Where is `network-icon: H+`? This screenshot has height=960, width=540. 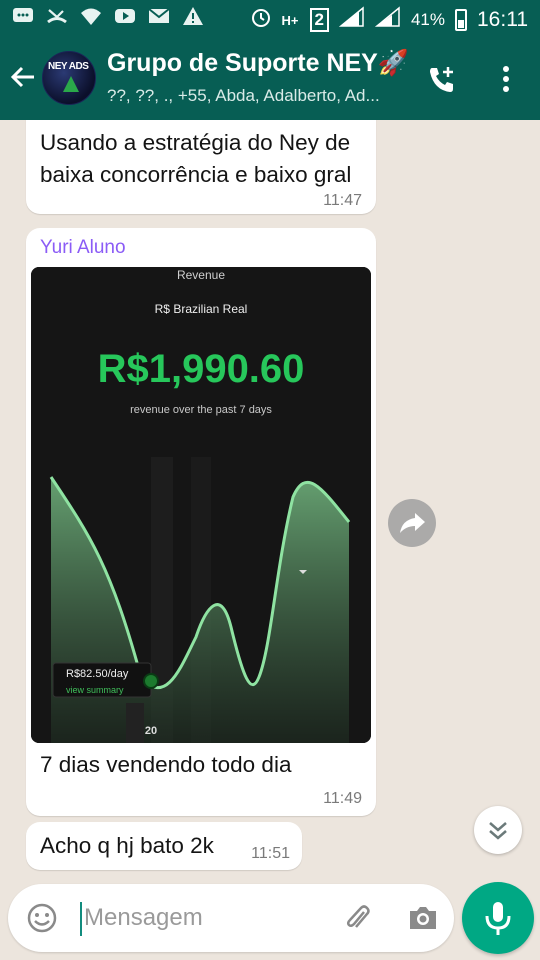
network-icon: H+ is located at coordinates (290, 20).